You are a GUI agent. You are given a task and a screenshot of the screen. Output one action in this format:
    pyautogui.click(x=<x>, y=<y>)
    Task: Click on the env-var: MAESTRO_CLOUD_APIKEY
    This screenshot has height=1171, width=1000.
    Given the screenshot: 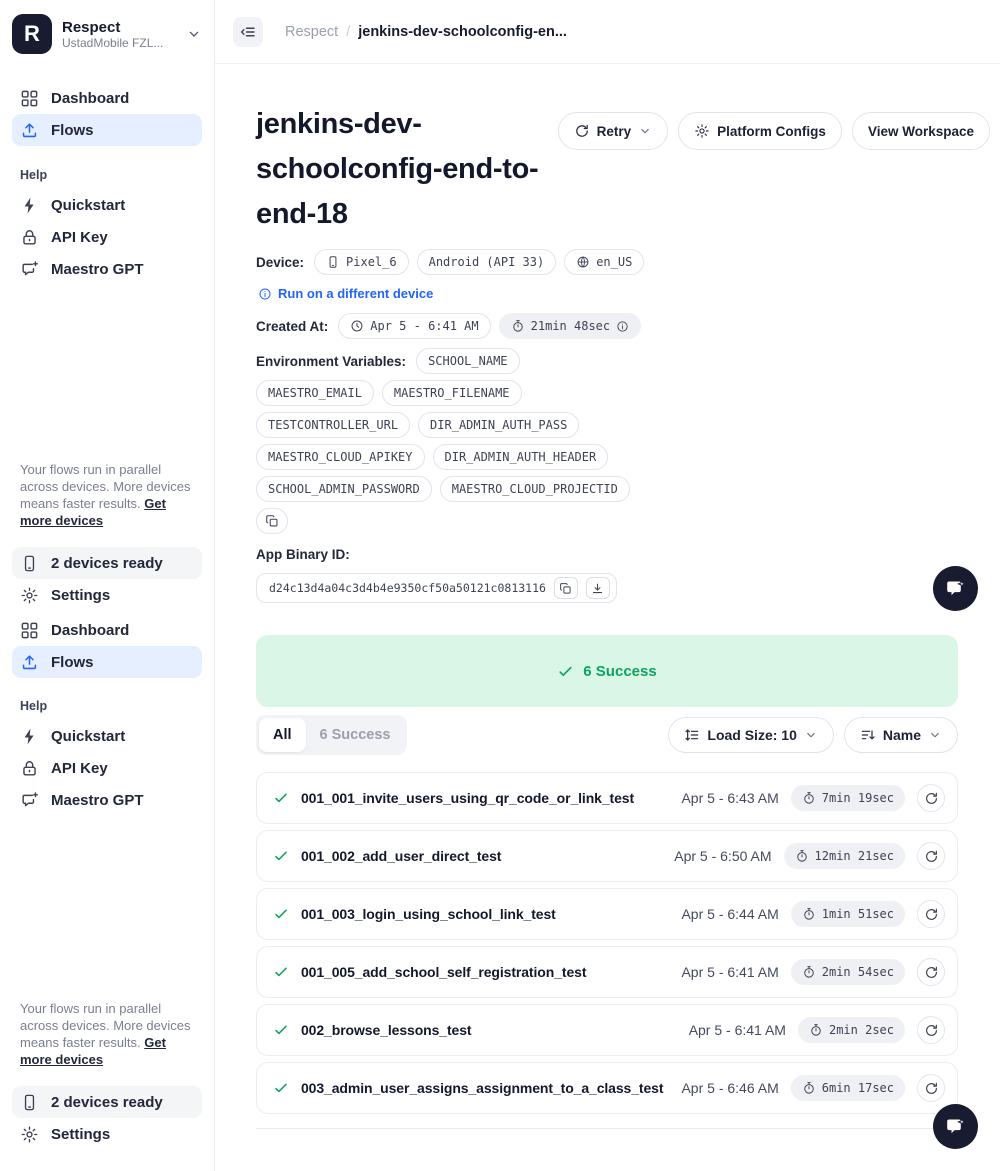 What is the action you would take?
    pyautogui.click(x=340, y=457)
    